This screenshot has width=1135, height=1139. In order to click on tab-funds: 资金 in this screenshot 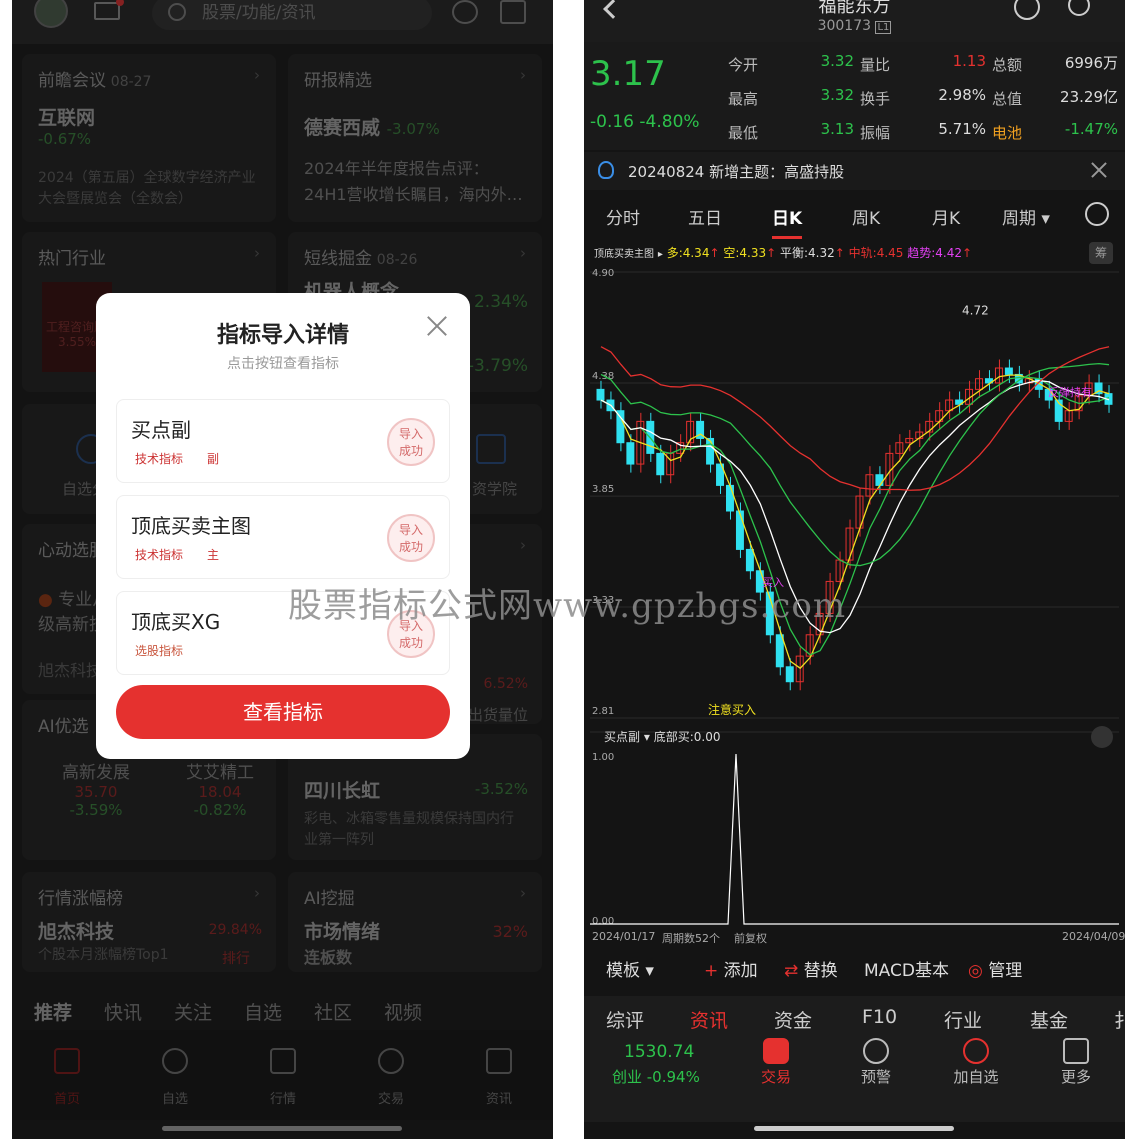, I will do `click(793, 1019)`.